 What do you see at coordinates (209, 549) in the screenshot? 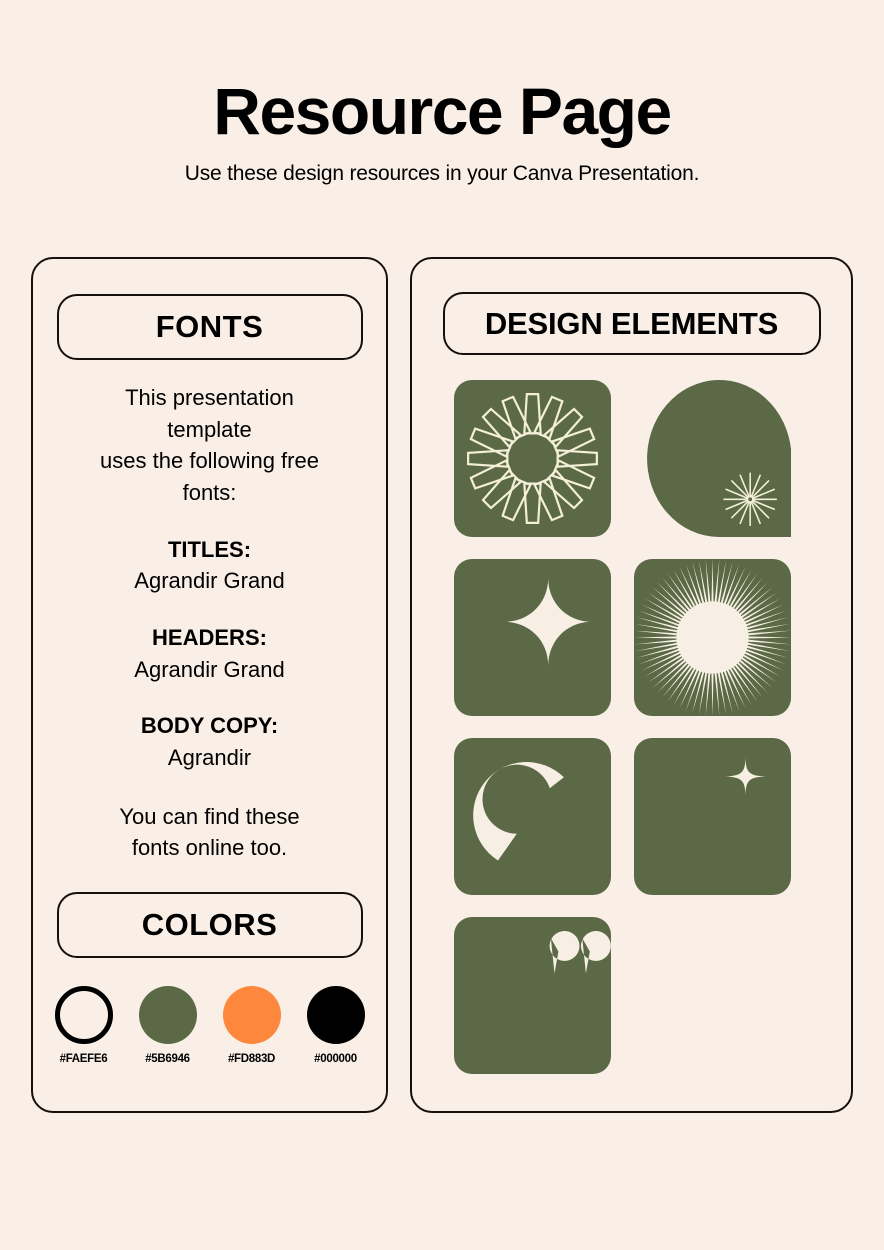
I see `font-label-titles: TITLES:` at bounding box center [209, 549].